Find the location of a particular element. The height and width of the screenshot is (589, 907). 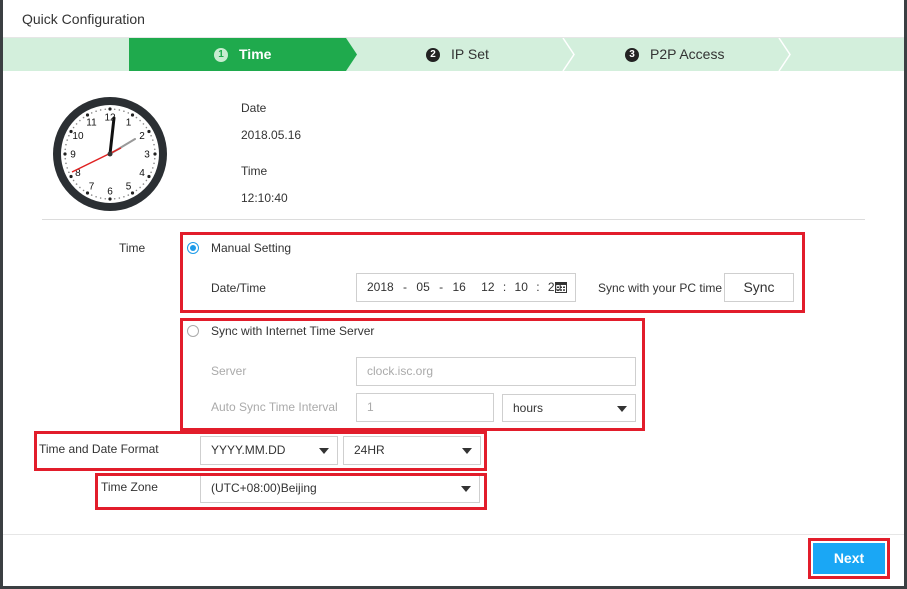

step-time: 1 Time is located at coordinates (242, 54).